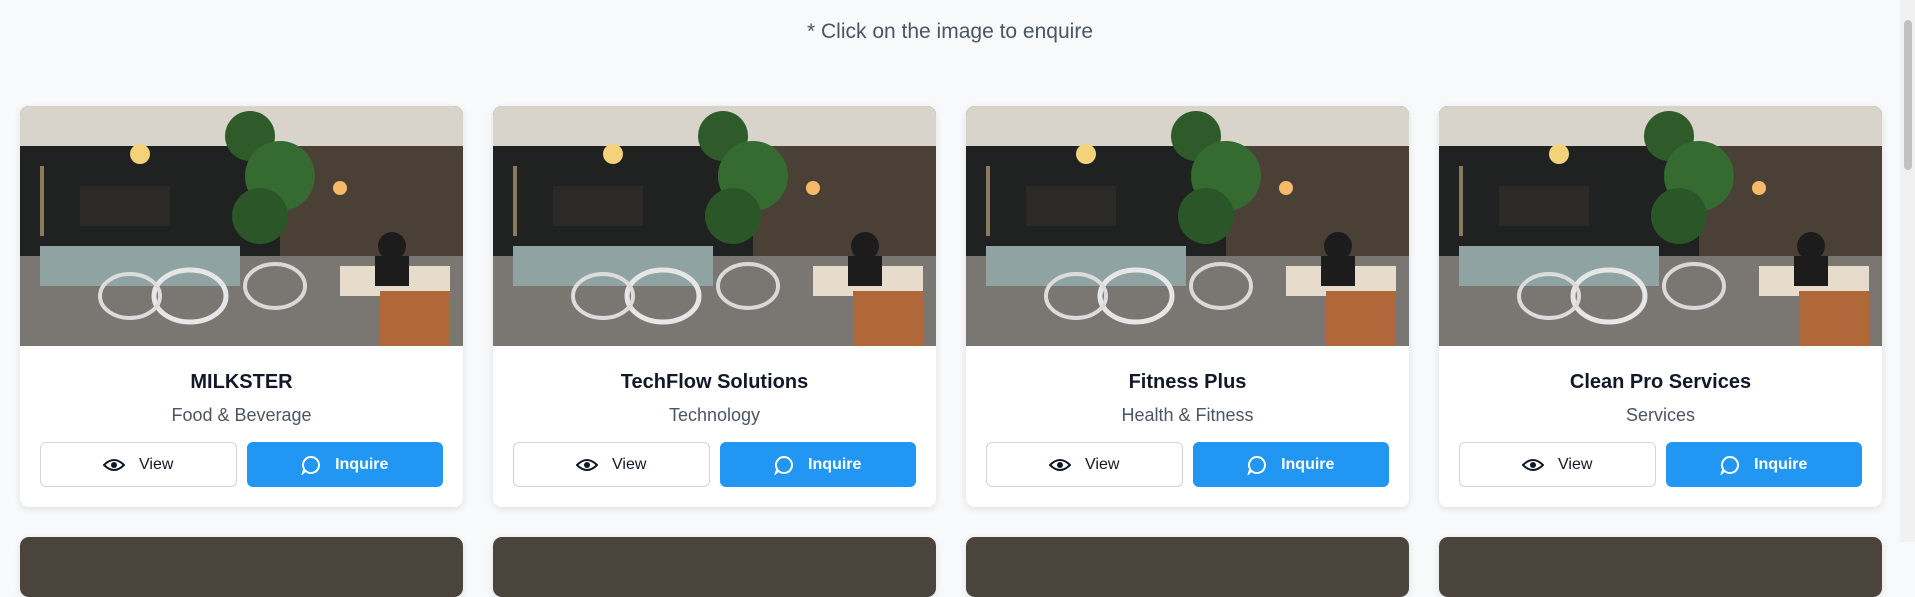 The width and height of the screenshot is (1915, 597). I want to click on listing-name: TechFlow Solutions, so click(714, 382).